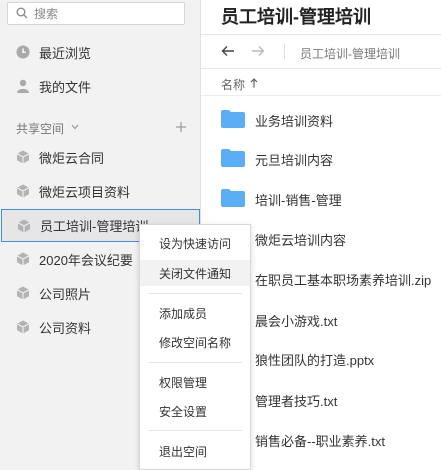 The height and width of the screenshot is (470, 441). I want to click on menu-rename-space: 修改空间名称, so click(195, 342).